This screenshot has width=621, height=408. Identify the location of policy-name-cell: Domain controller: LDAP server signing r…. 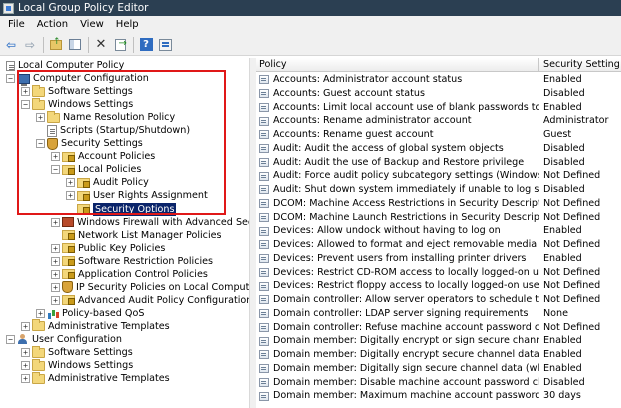
(397, 314).